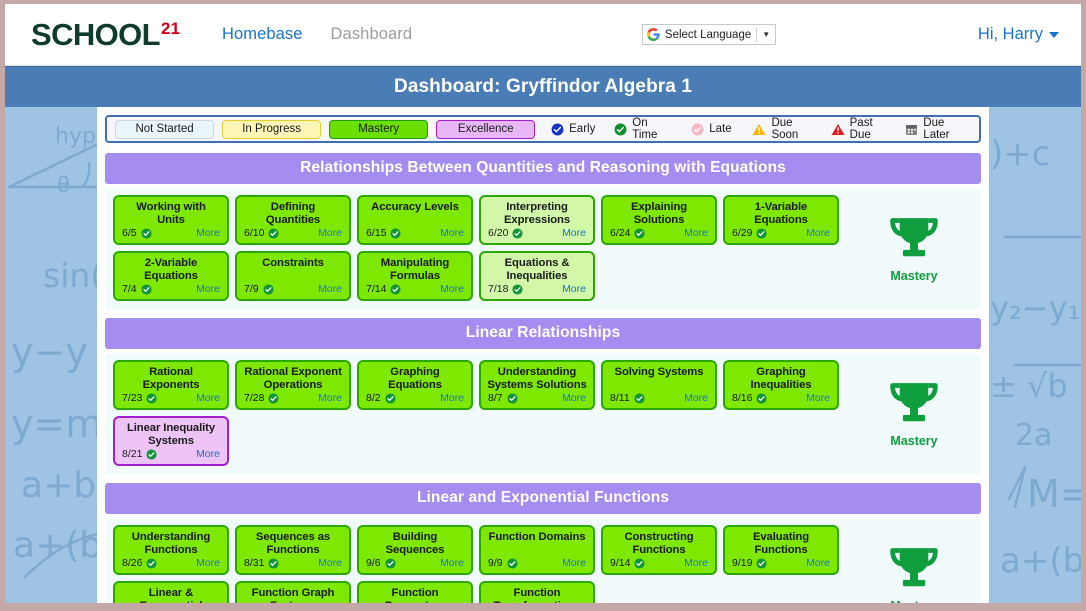 The height and width of the screenshot is (611, 1086). Describe the element at coordinates (620, 563) in the screenshot. I see `skill-due-date: 9/14` at that location.